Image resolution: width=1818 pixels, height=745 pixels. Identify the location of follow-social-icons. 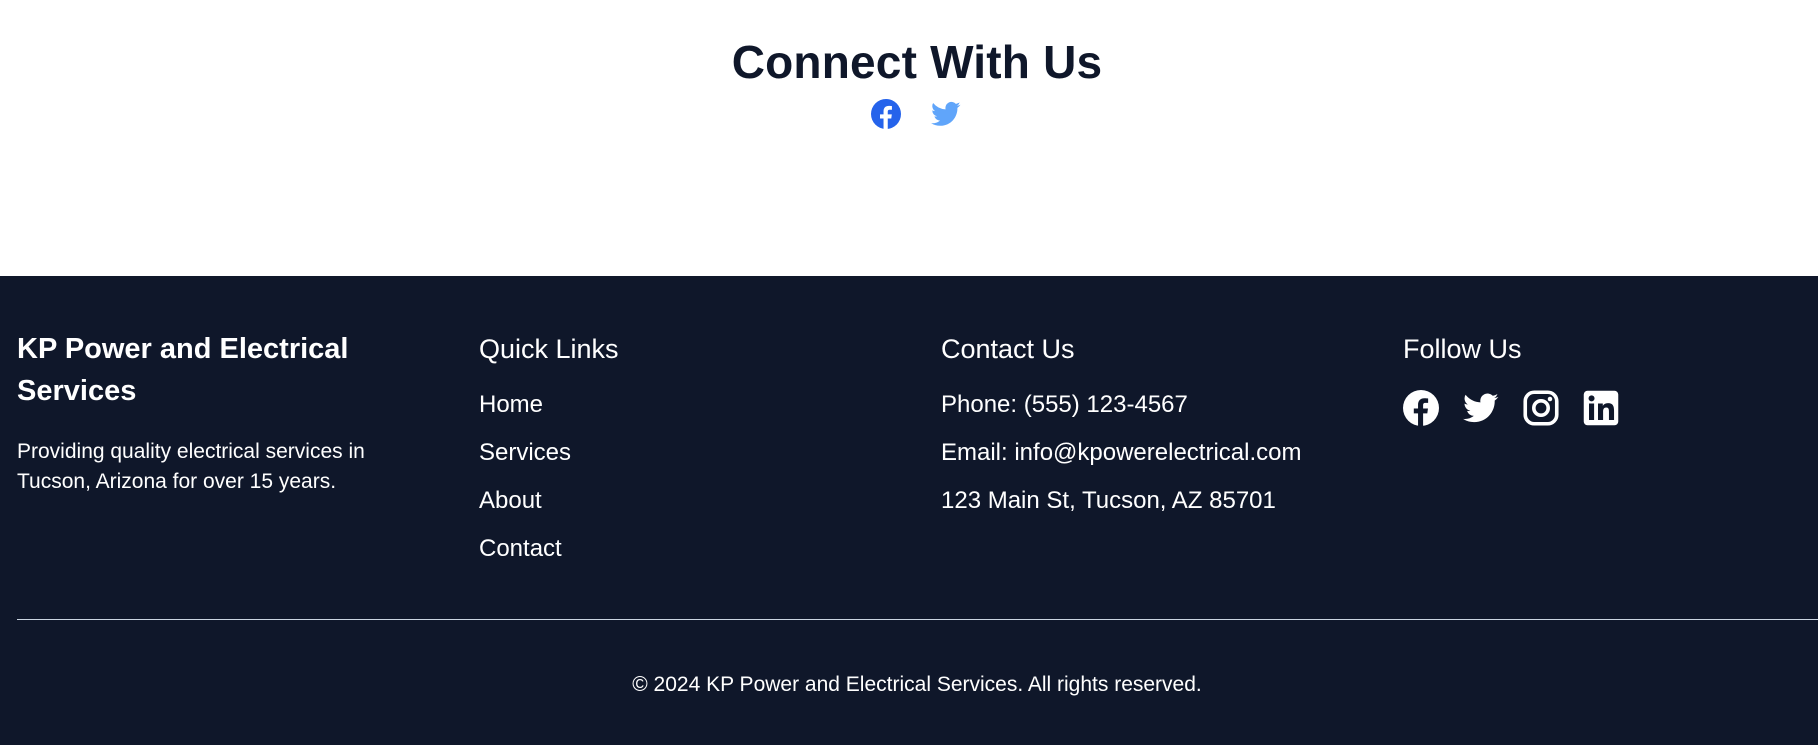
(1603, 408).